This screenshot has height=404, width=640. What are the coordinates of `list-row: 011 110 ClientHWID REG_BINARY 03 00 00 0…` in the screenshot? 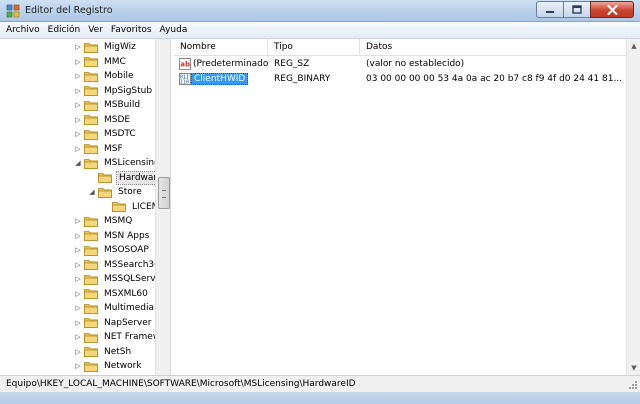 It's located at (400, 79).